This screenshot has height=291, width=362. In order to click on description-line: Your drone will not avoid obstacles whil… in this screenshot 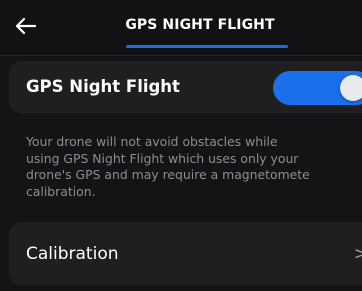, I will do `click(152, 141)`.